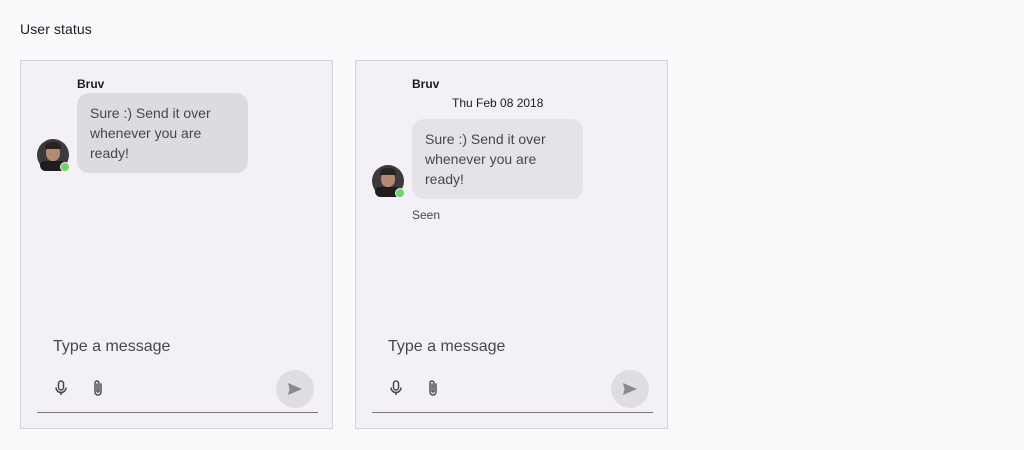  What do you see at coordinates (56, 29) in the screenshot?
I see `section-title: User status` at bounding box center [56, 29].